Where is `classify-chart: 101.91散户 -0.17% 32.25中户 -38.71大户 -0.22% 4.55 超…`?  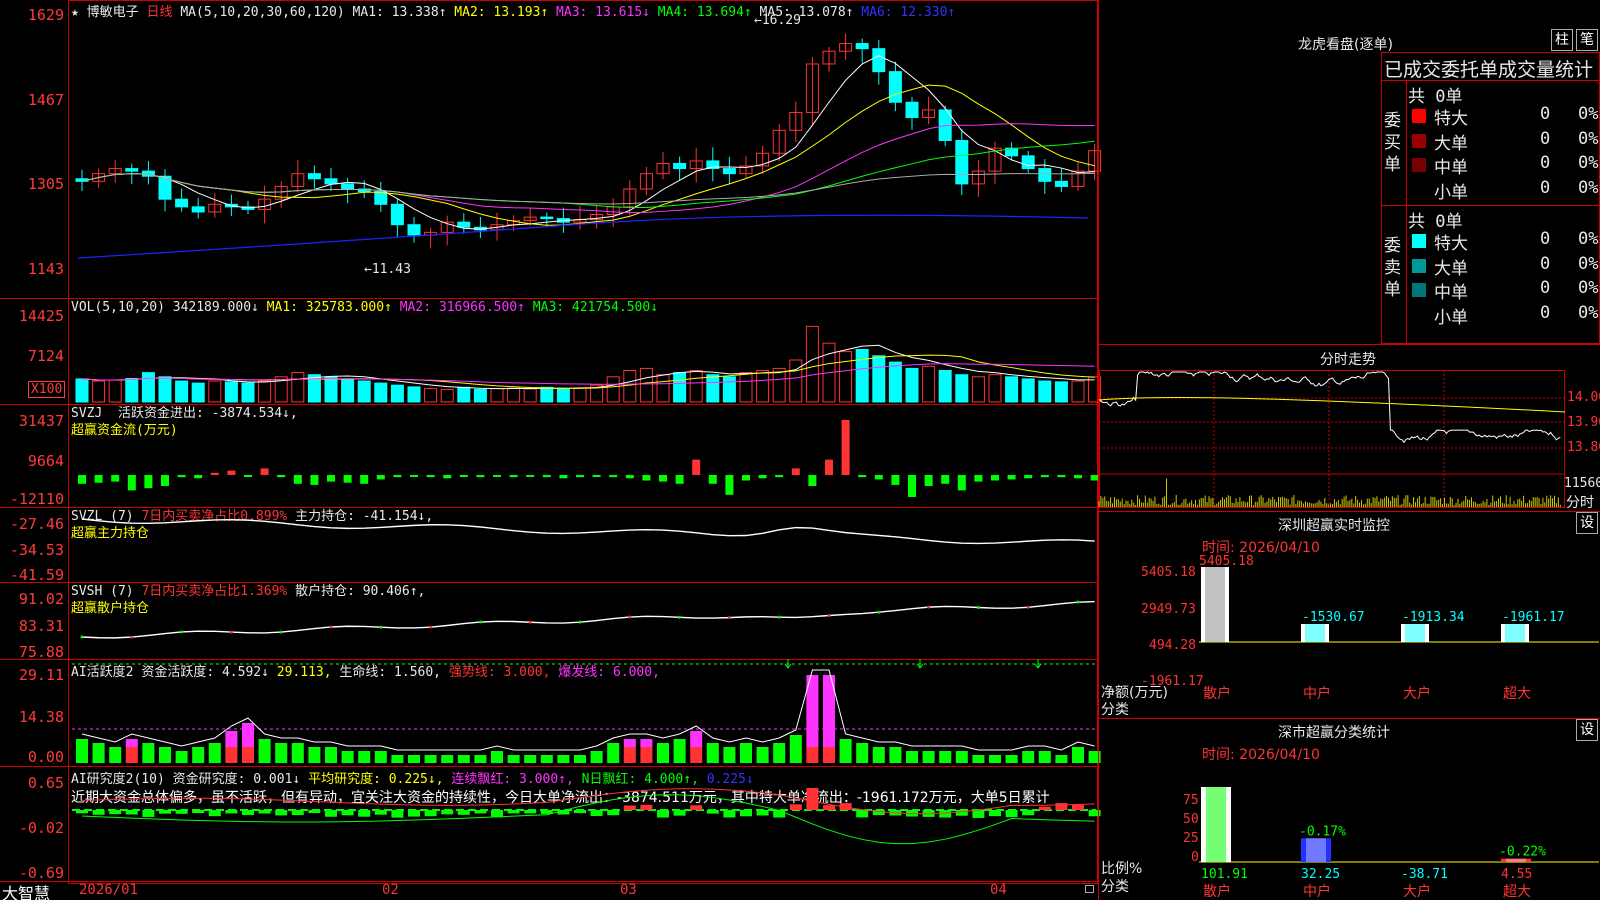
classify-chart: 101.91散户 -0.17% 32.25中户 -38.71大户 -0.22% 4.55 超… is located at coordinates (1399, 843).